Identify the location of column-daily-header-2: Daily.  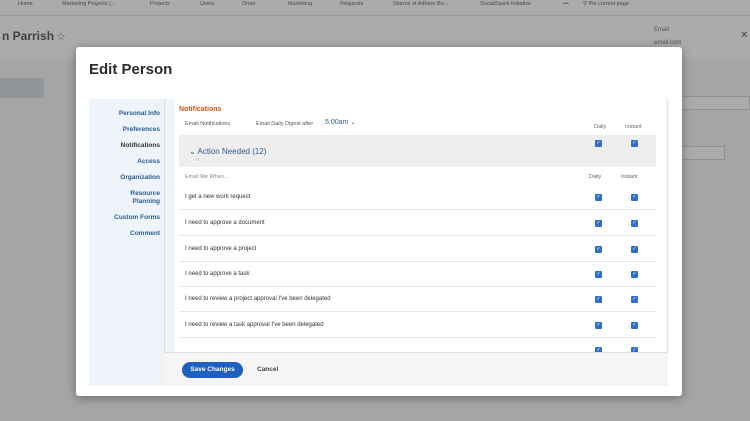
(595, 177).